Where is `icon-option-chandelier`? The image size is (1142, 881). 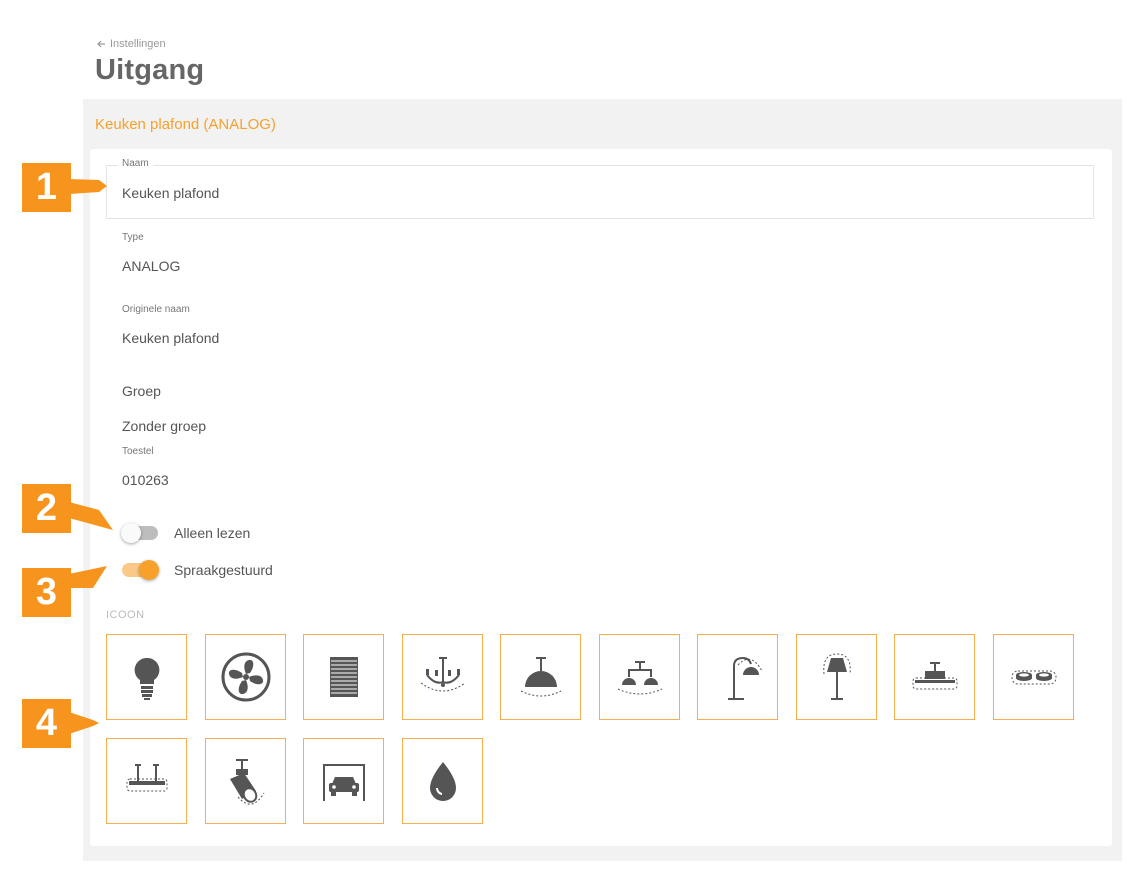
icon-option-chandelier is located at coordinates (442, 677).